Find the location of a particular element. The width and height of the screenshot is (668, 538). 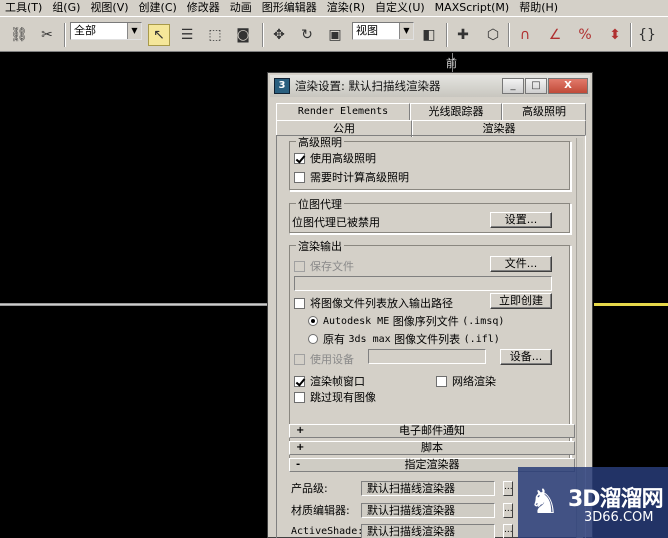

scale-icon: ▣ is located at coordinates (335, 35).